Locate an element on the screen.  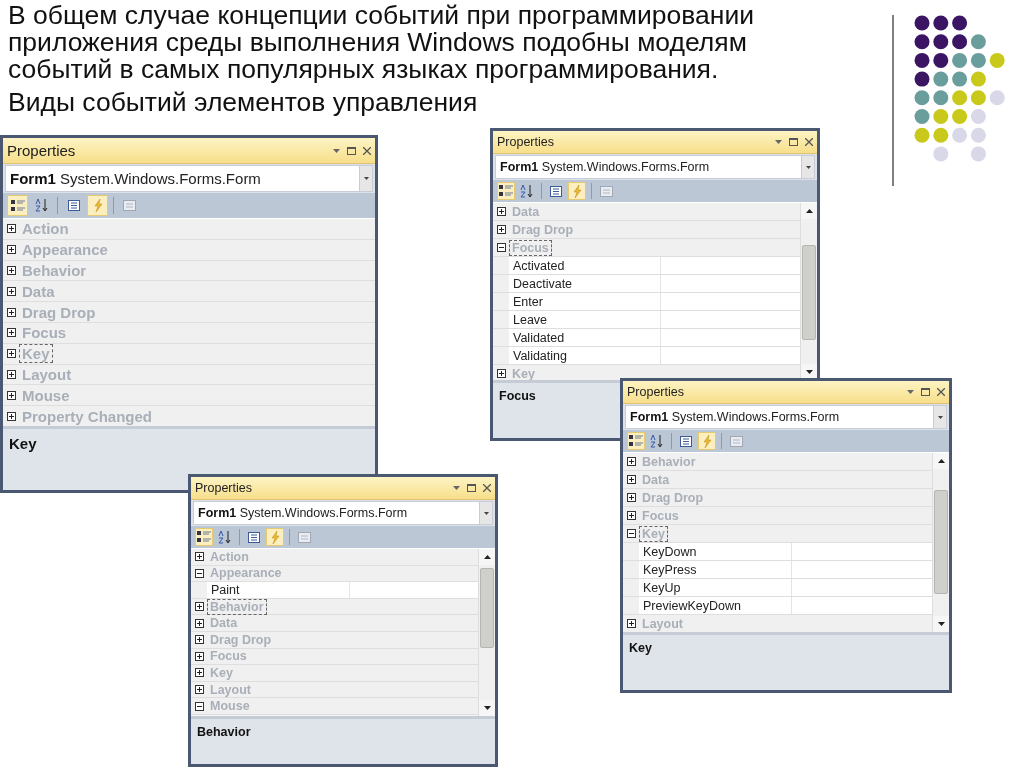
event-name-cell: Paint is located at coordinates (278, 590).